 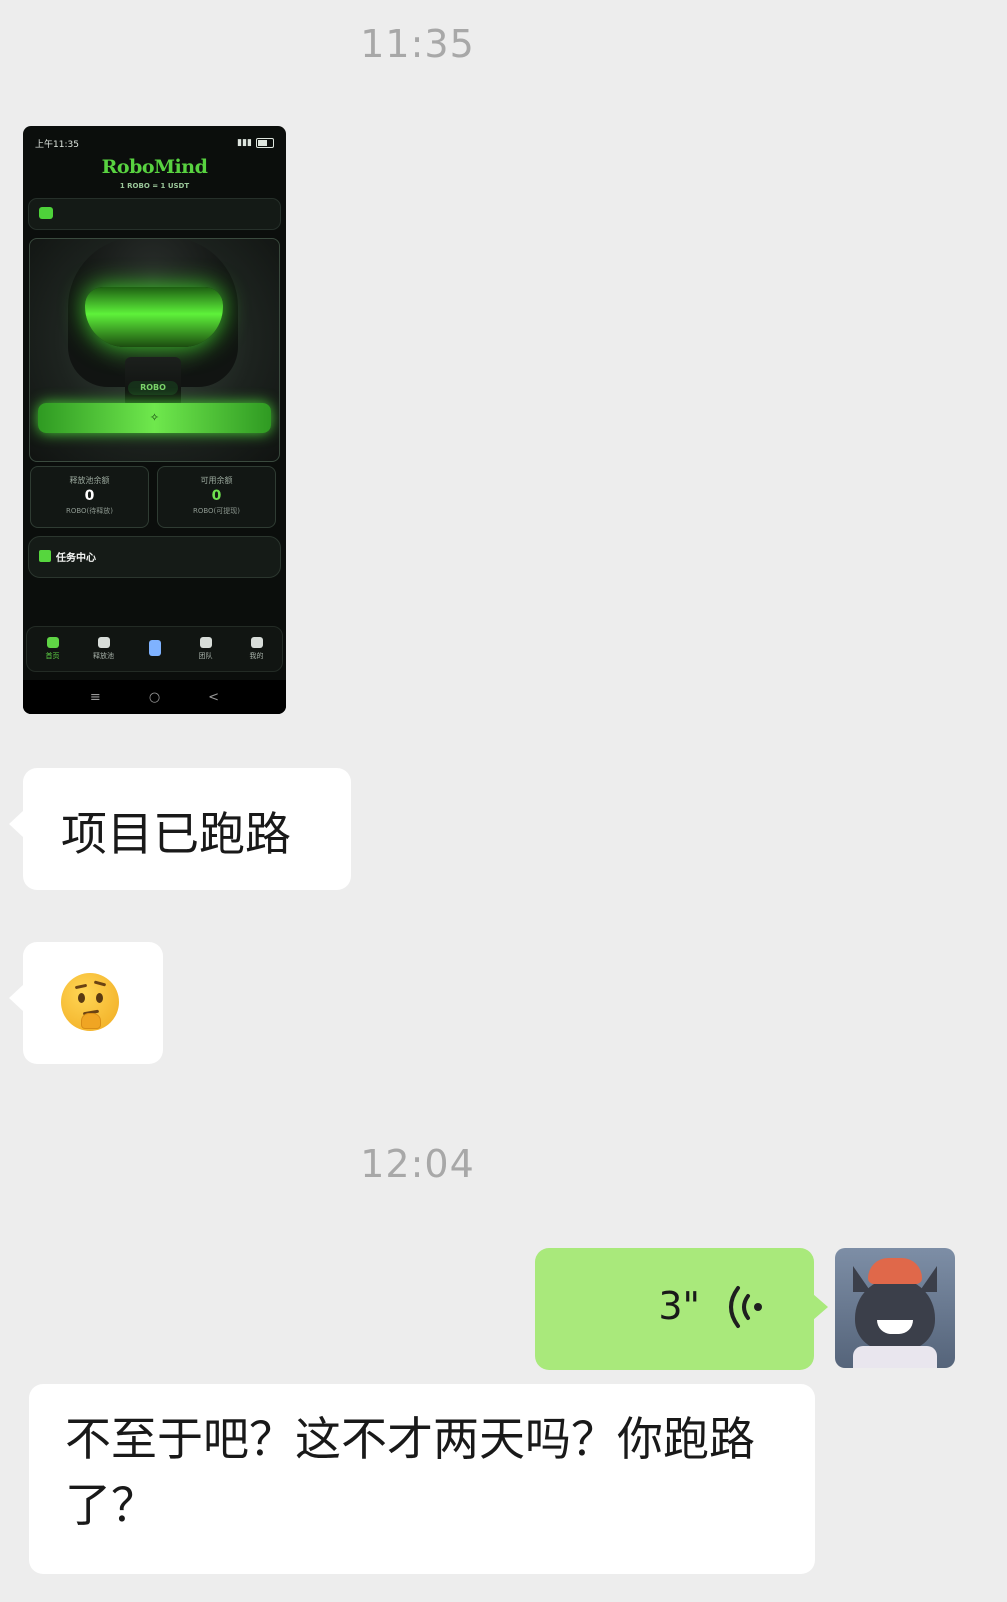 I want to click on avatar-face, so click(x=895, y=1314).